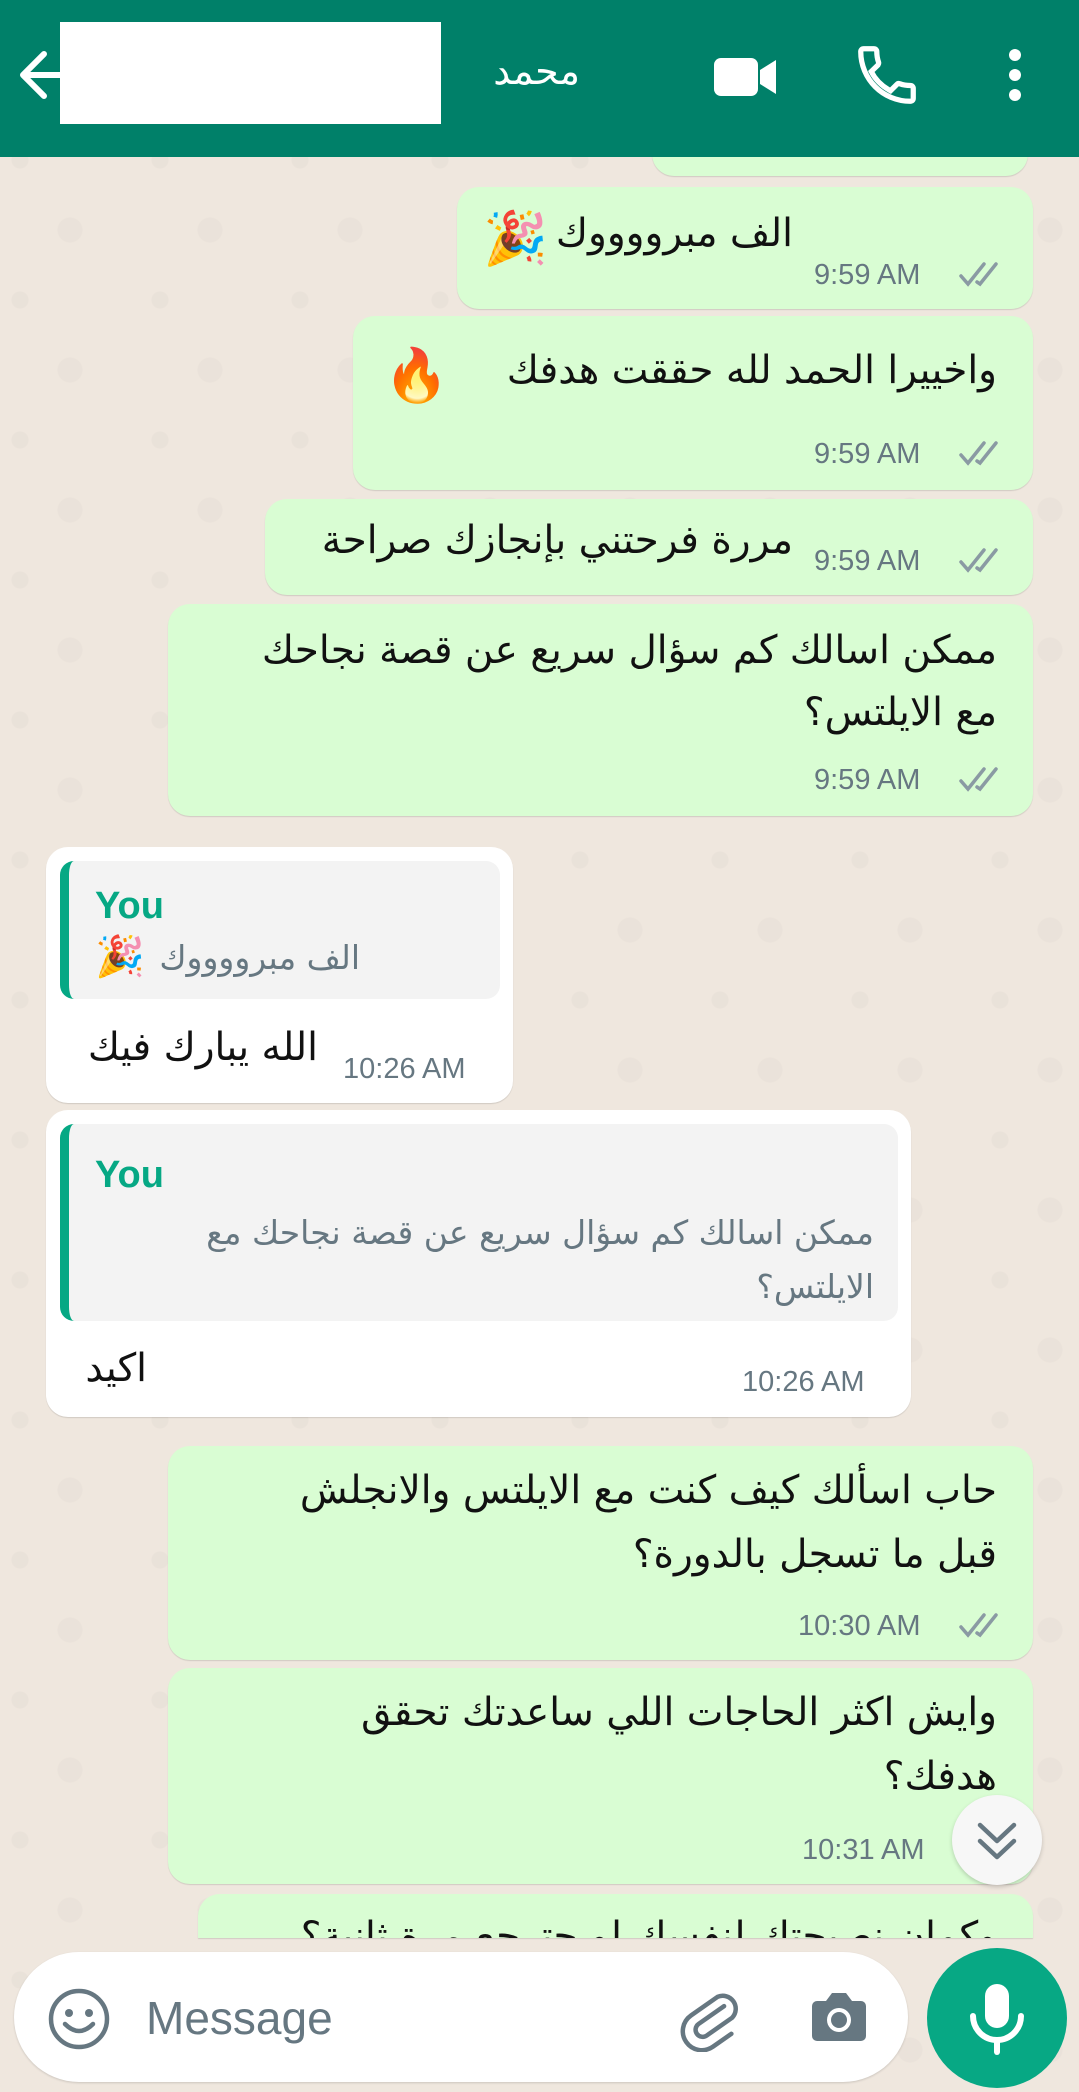 This screenshot has height=2092, width=1079. Describe the element at coordinates (709, 2023) in the screenshot. I see `paperclip-icon` at that location.